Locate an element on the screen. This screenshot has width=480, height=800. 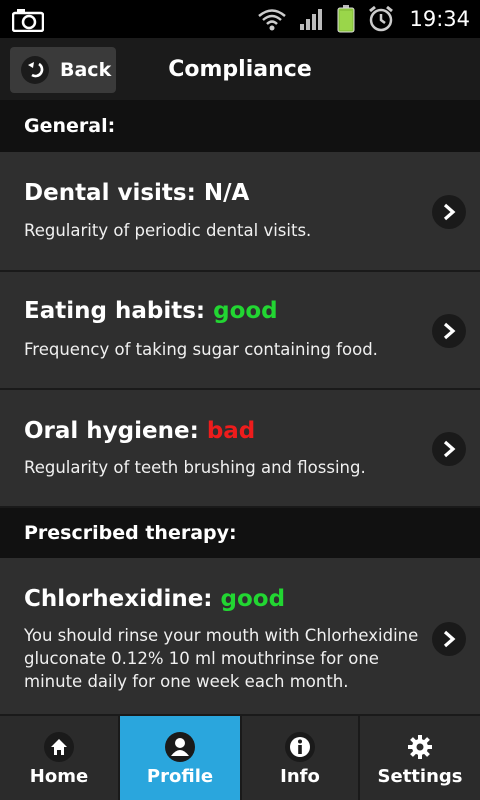
tab-info: Info is located at coordinates (301, 758).